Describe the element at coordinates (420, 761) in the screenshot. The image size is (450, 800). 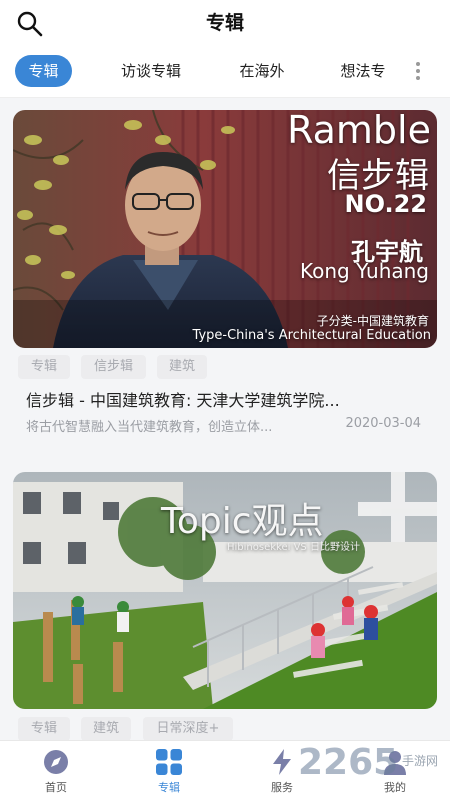
I see `watermark-site: 手游网` at that location.